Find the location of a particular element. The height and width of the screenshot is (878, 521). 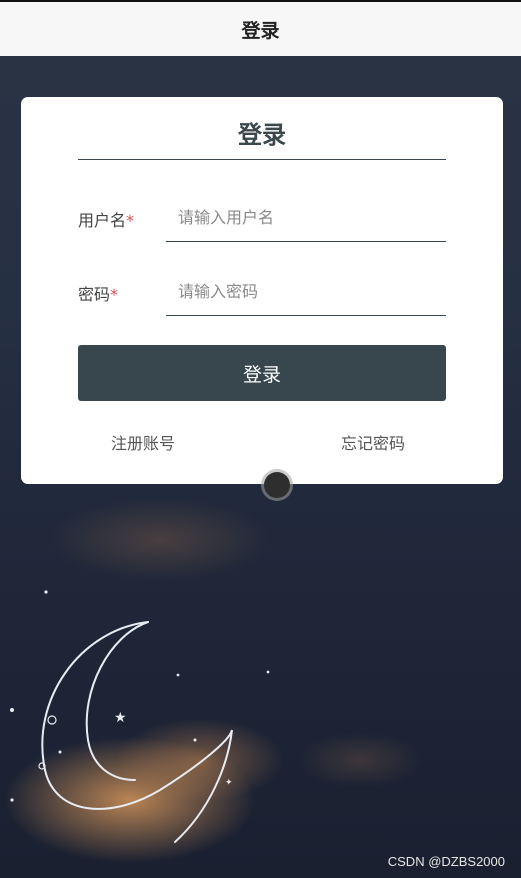

password-row: 密码* is located at coordinates (262, 292).